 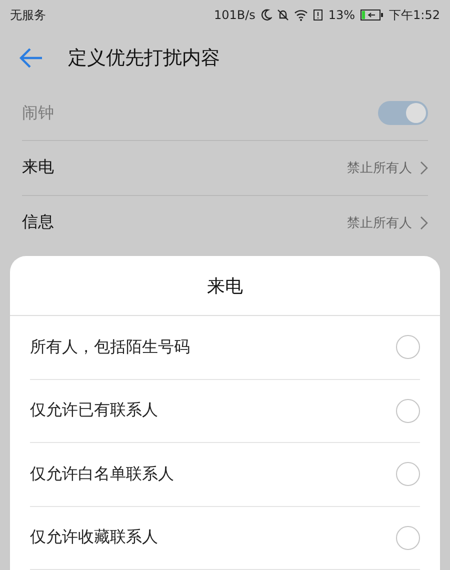 I want to click on option-row: 仅允许白名单联系人, so click(x=225, y=474).